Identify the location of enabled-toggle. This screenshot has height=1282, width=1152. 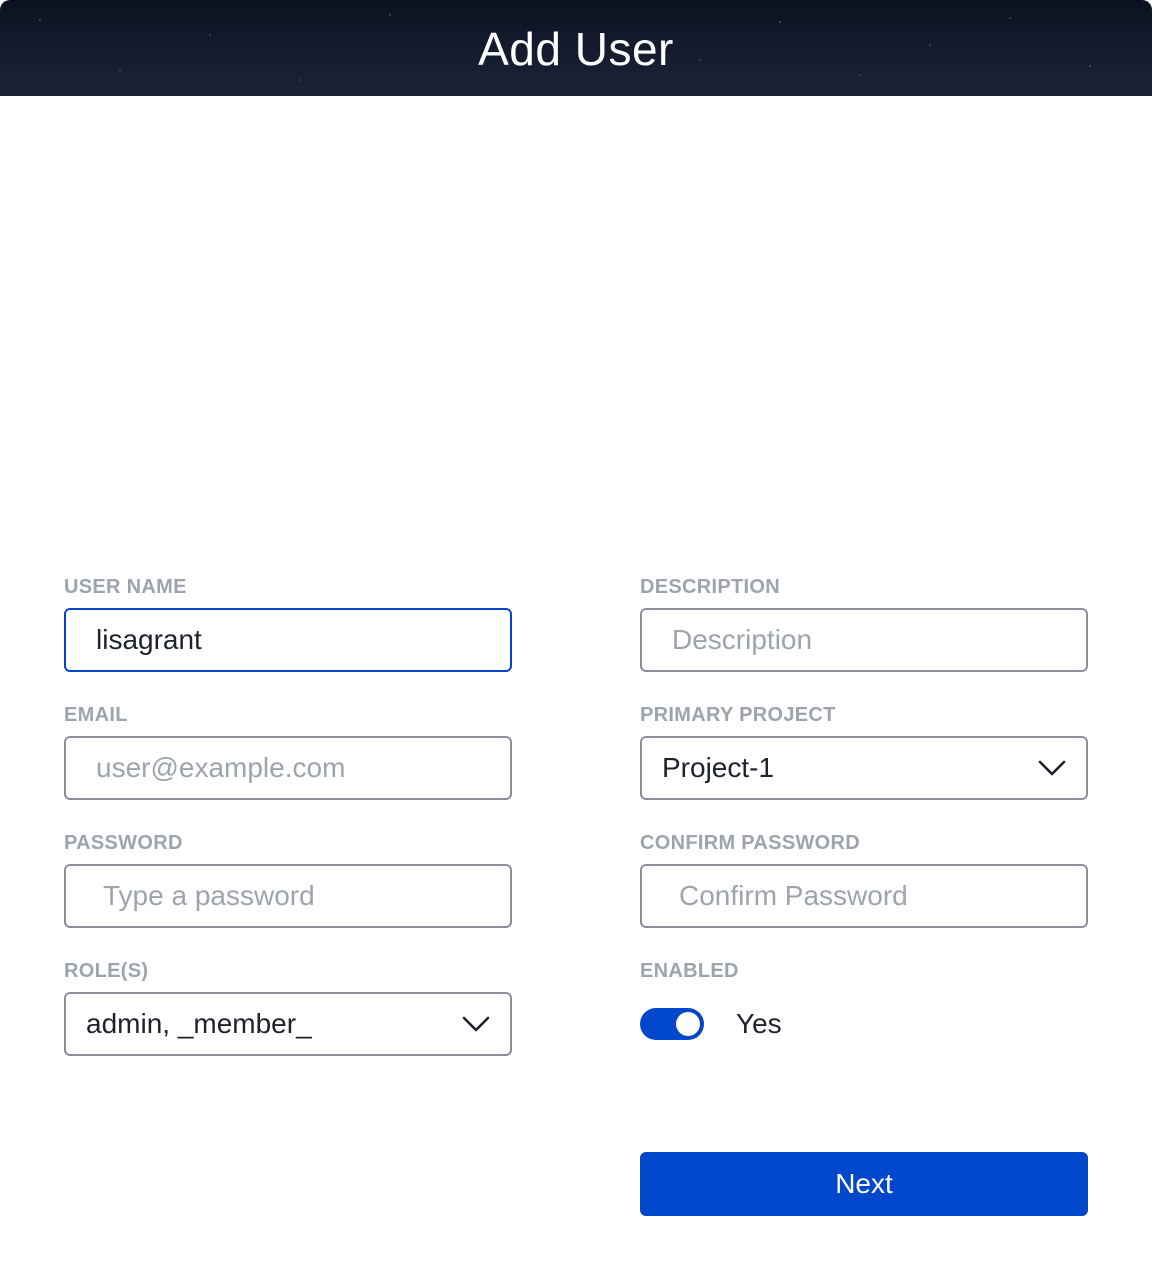
(672, 1024).